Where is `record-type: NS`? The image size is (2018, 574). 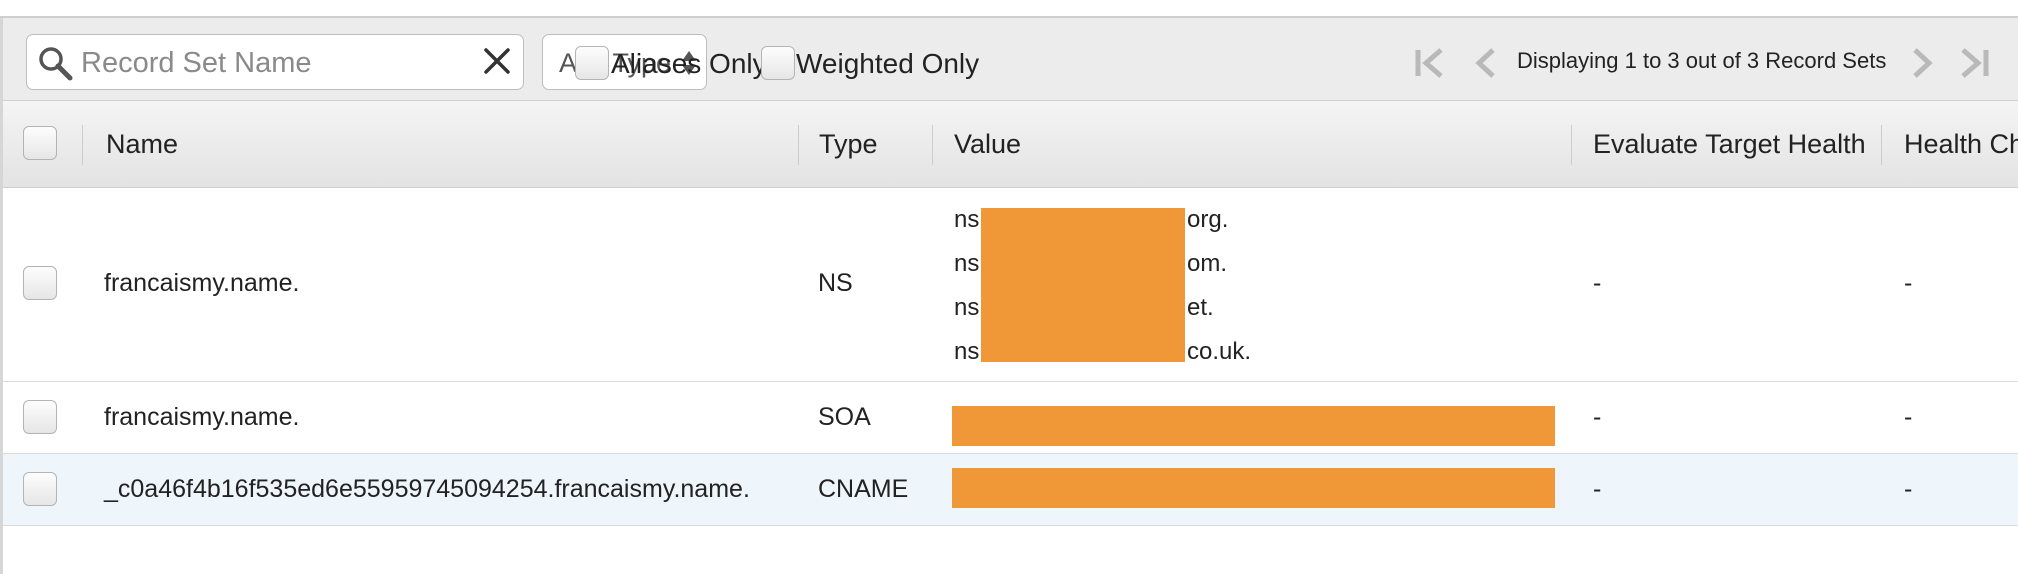 record-type: NS is located at coordinates (835, 283).